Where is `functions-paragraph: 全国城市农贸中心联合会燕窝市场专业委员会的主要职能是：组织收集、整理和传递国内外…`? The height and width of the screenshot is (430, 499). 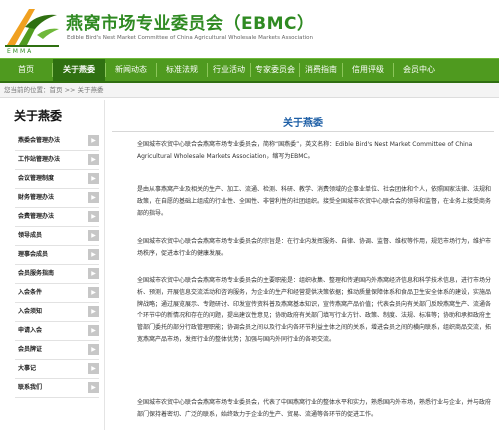
functions-paragraph: 全国城市农贸中心联合会燕窝市场专业委员会的主要职能是：组织收集、整理和传递国内外… is located at coordinates (314, 310).